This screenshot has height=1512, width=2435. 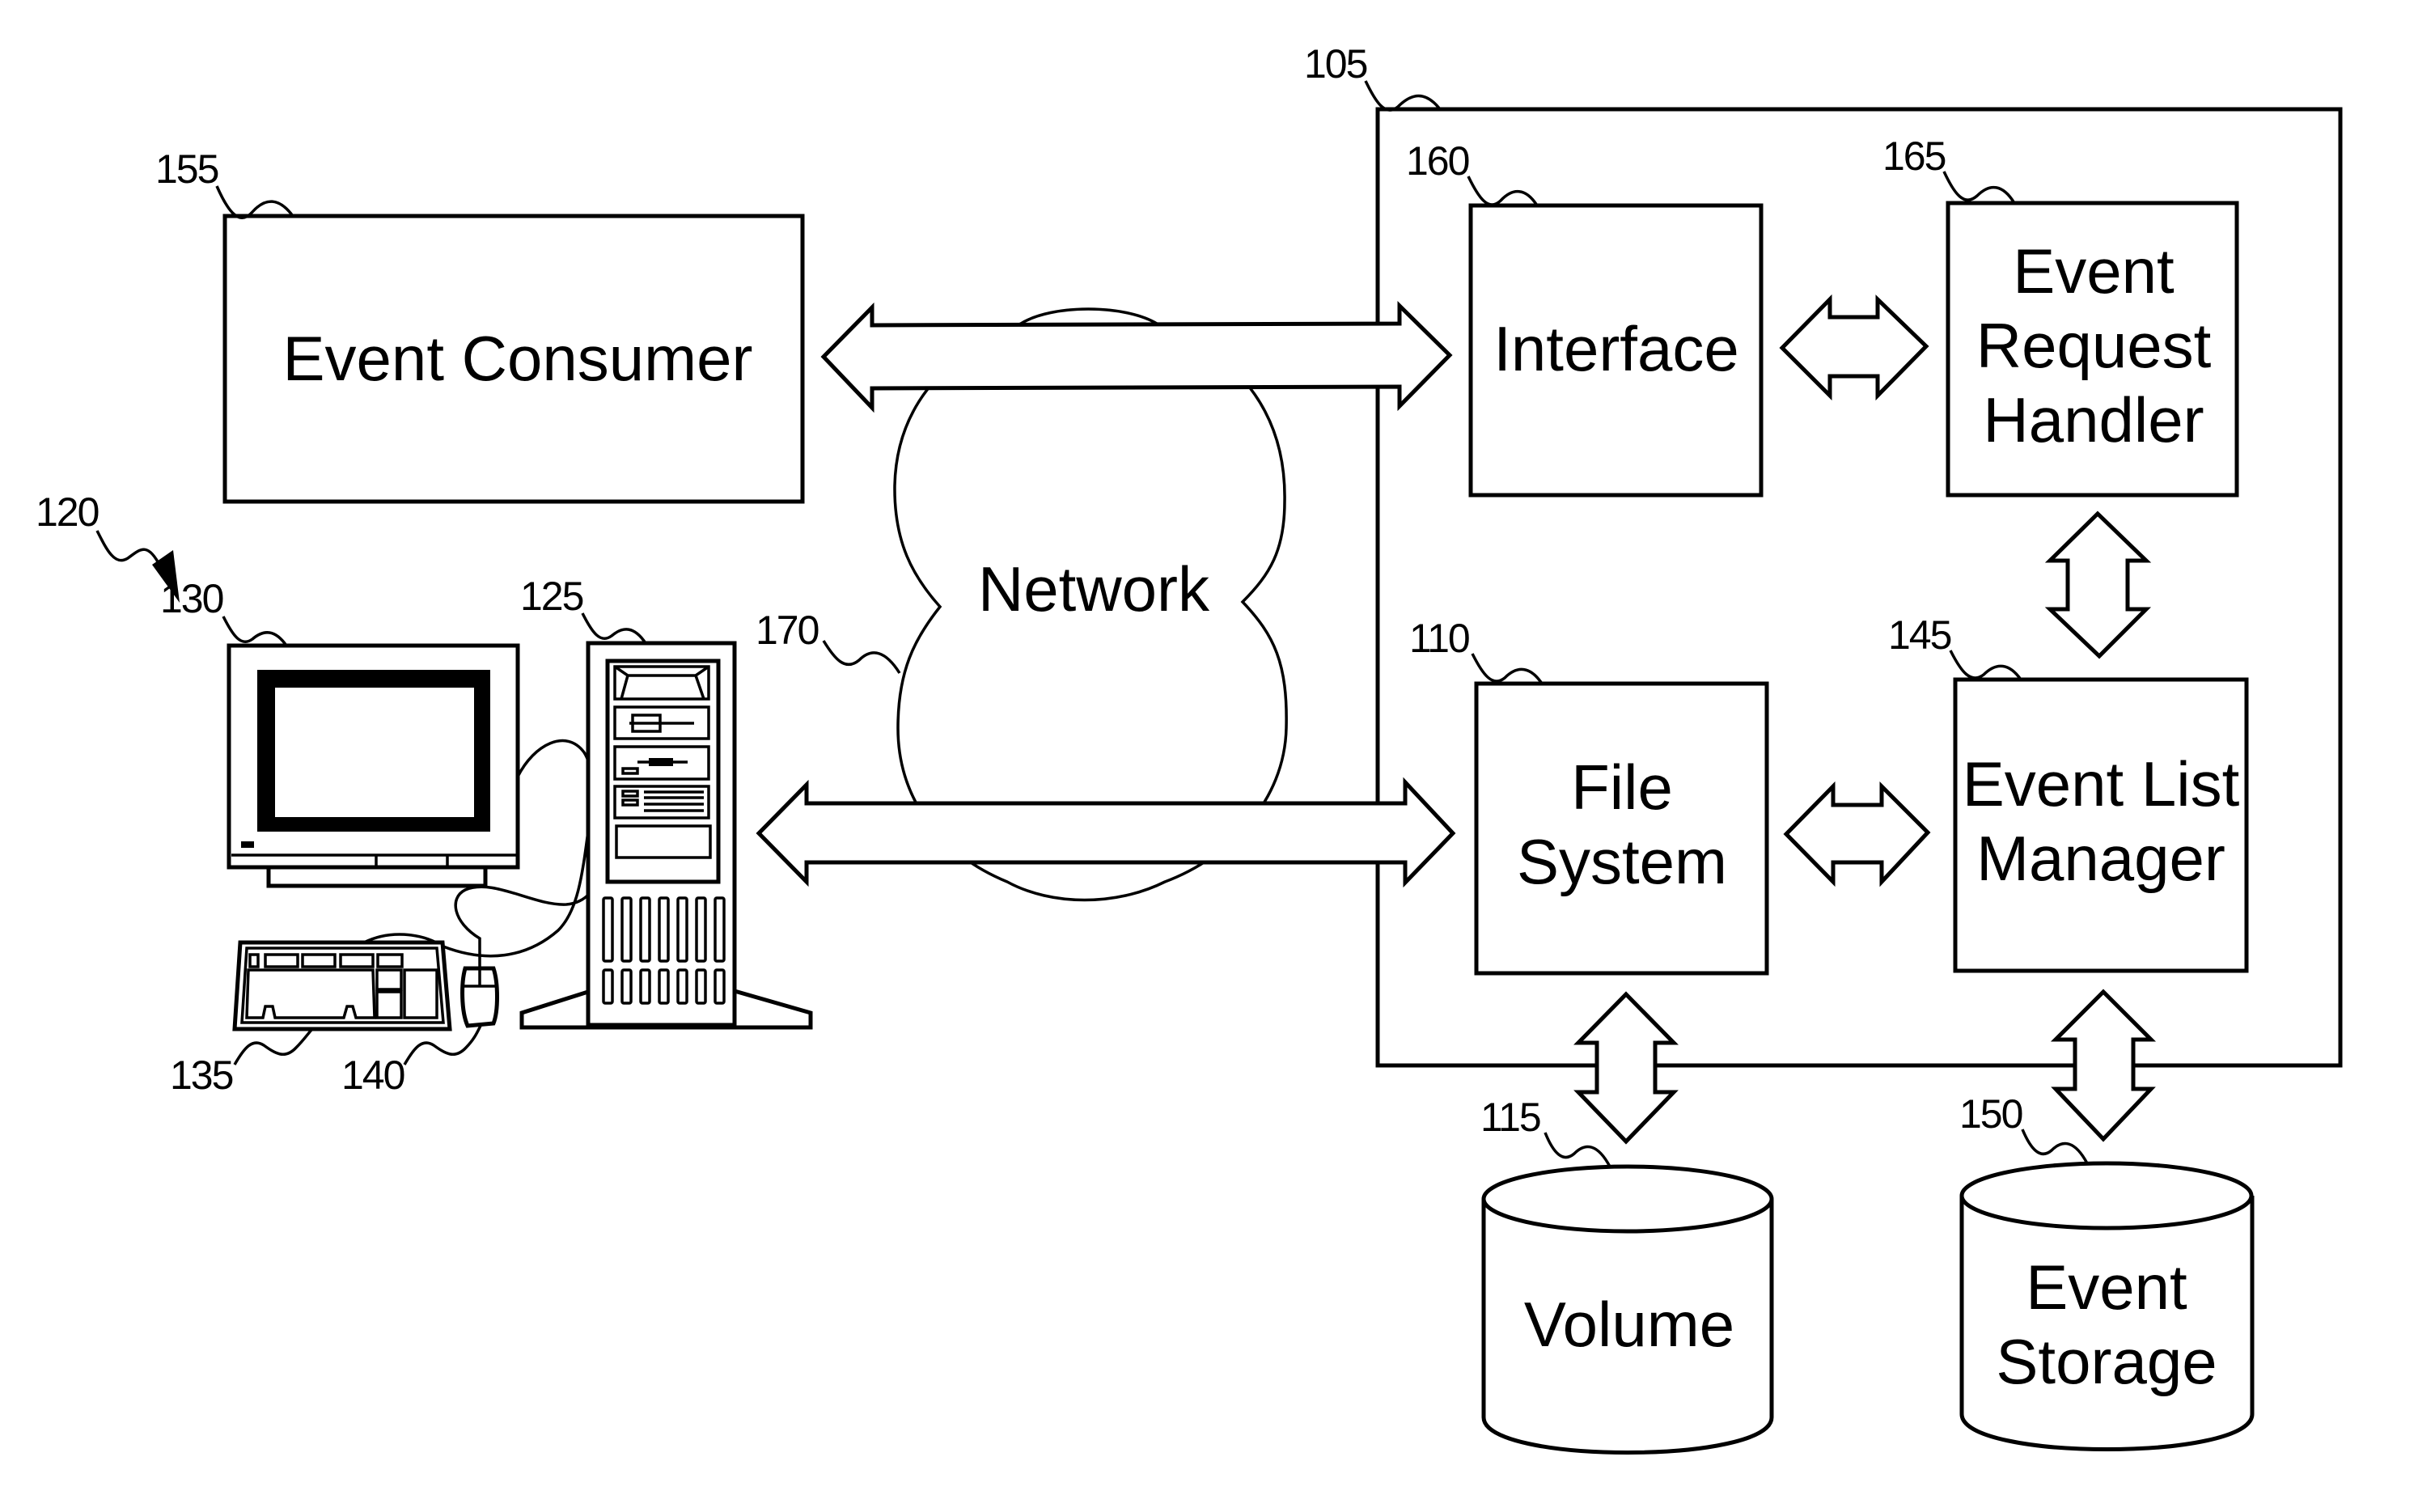 I want to click on arrow-filesystem-elm, so click(x=1857, y=834).